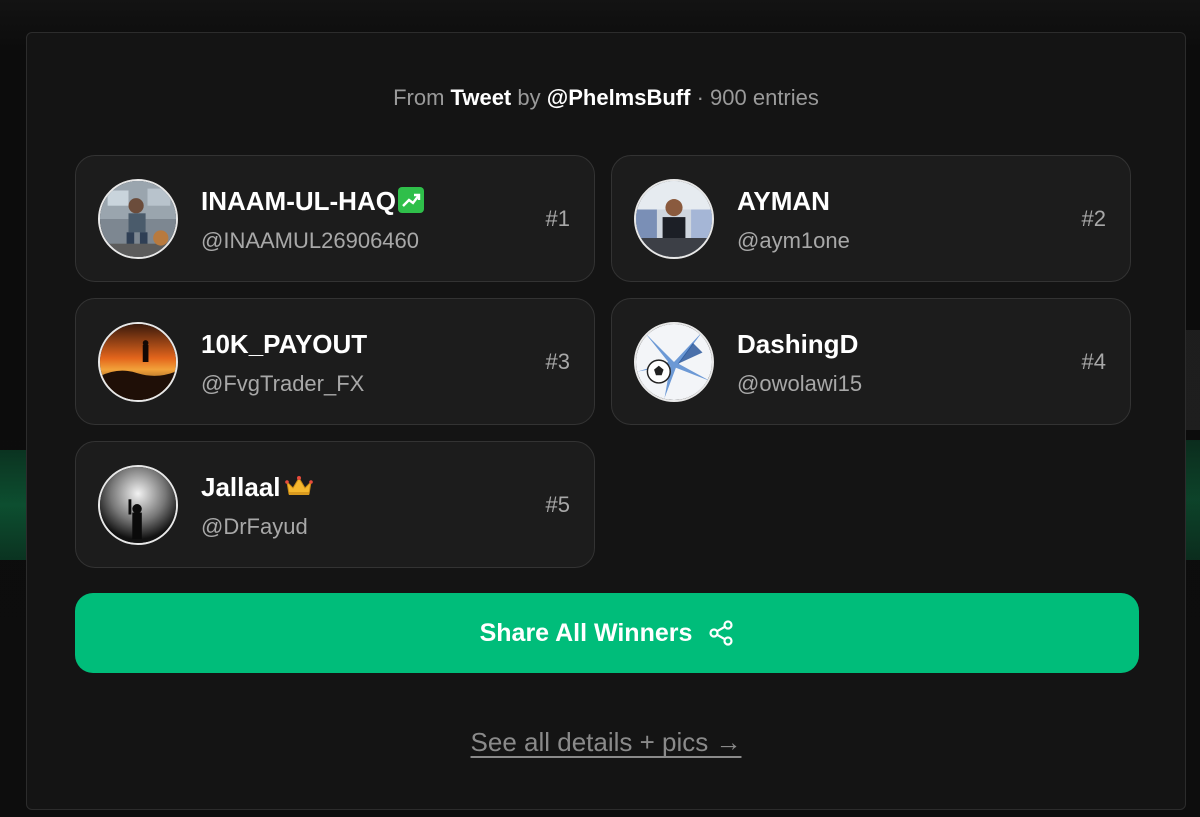 The image size is (1200, 817). Describe the element at coordinates (419, 97) in the screenshot. I see `source-prefix: From` at that location.